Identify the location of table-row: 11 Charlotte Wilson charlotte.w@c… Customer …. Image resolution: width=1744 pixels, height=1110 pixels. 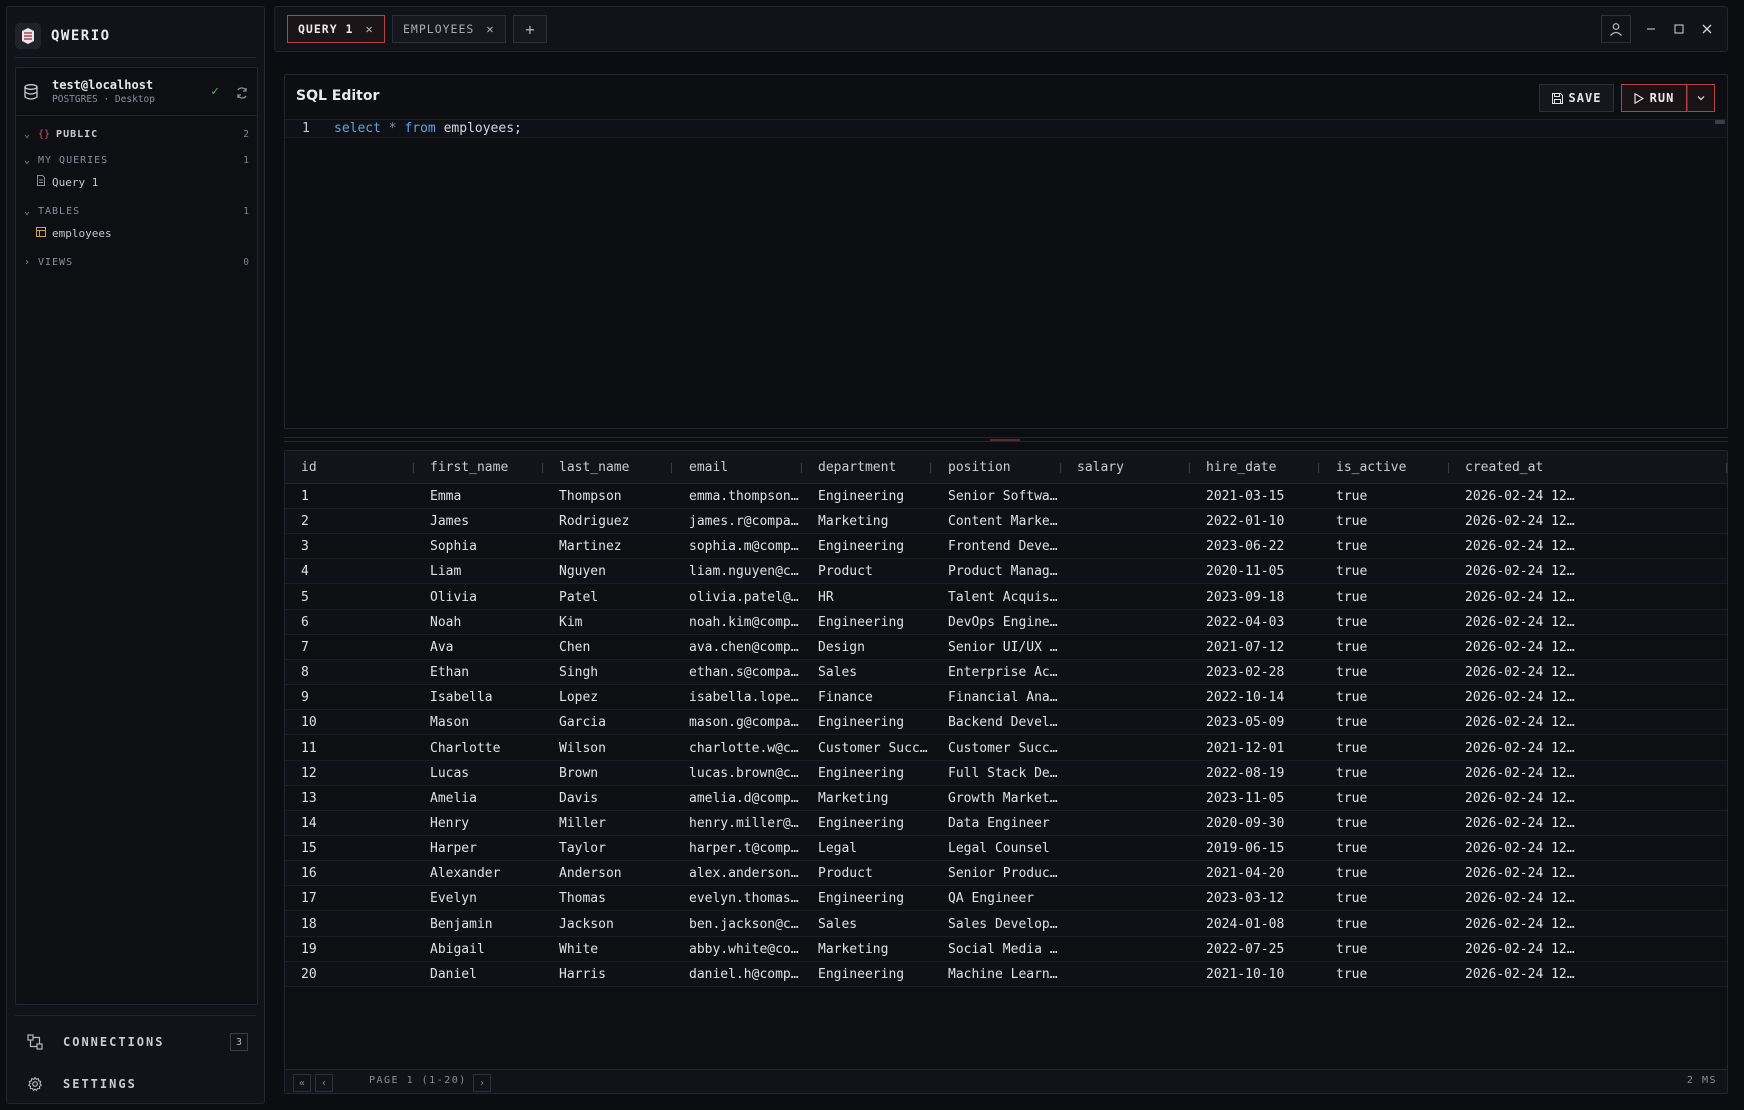
(1006, 748).